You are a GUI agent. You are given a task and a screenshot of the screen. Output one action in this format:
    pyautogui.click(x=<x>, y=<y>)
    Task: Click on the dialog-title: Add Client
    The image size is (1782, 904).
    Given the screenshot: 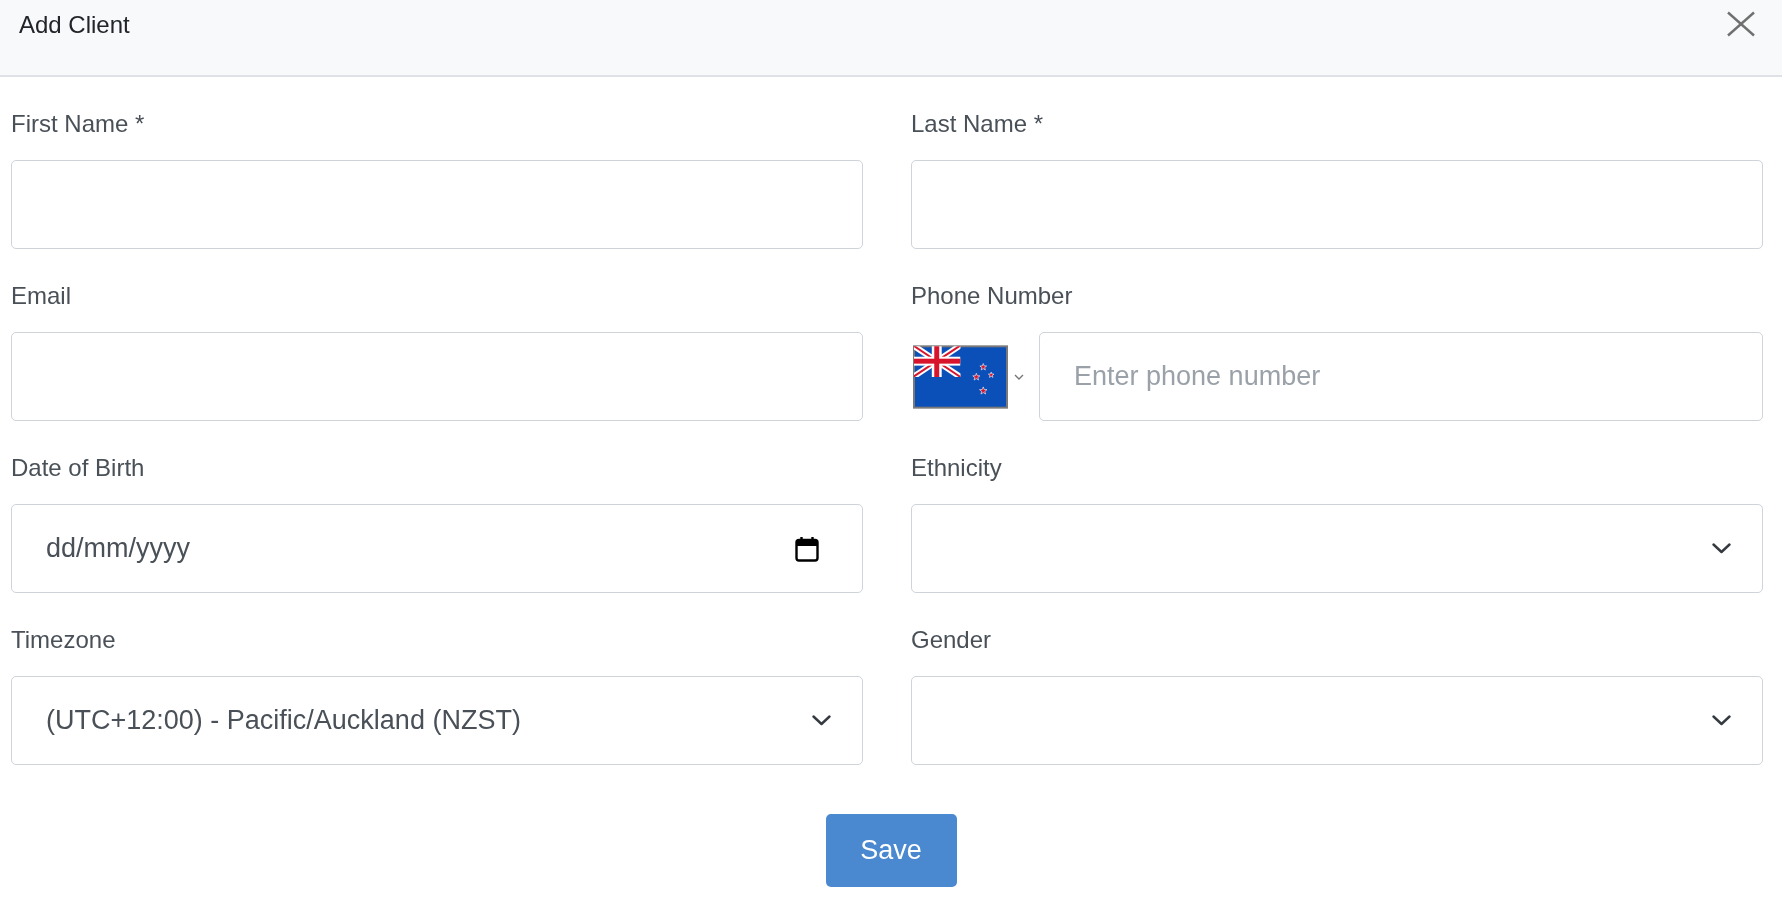 What is the action you would take?
    pyautogui.click(x=74, y=25)
    